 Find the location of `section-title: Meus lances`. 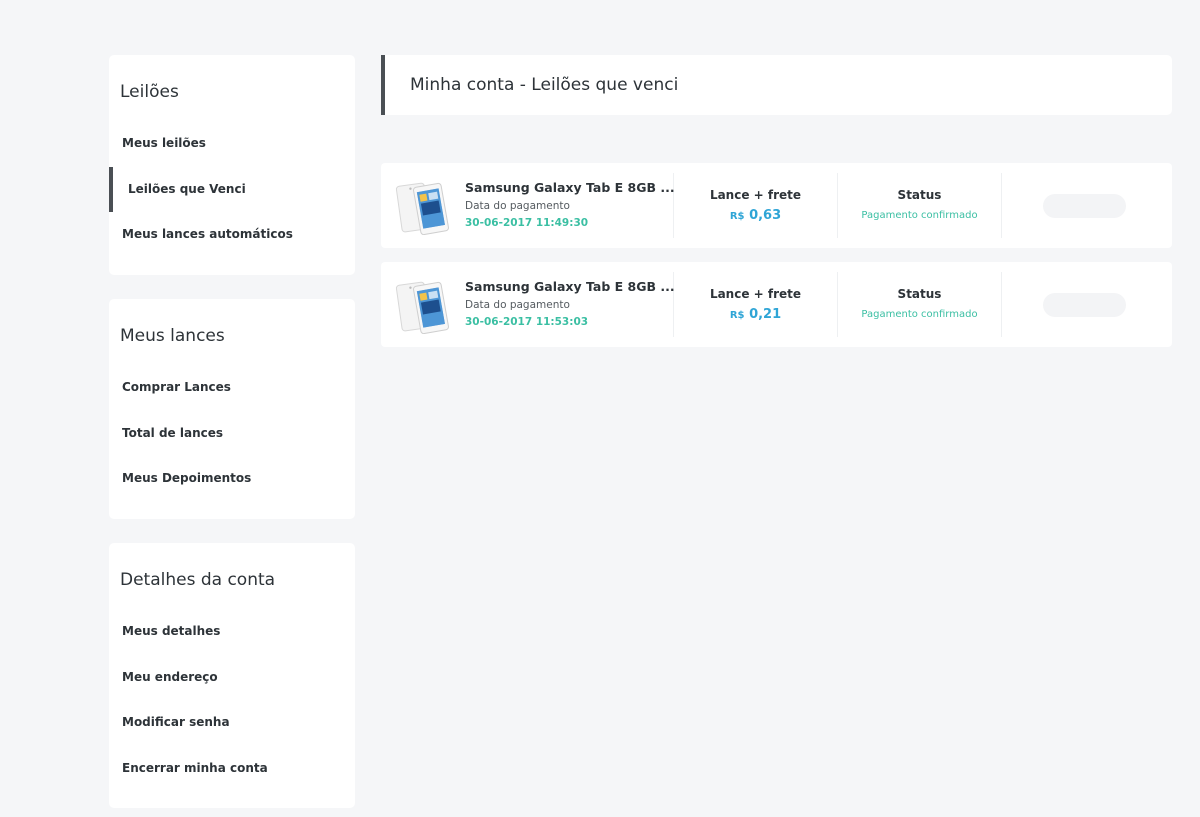

section-title: Meus lances is located at coordinates (172, 336).